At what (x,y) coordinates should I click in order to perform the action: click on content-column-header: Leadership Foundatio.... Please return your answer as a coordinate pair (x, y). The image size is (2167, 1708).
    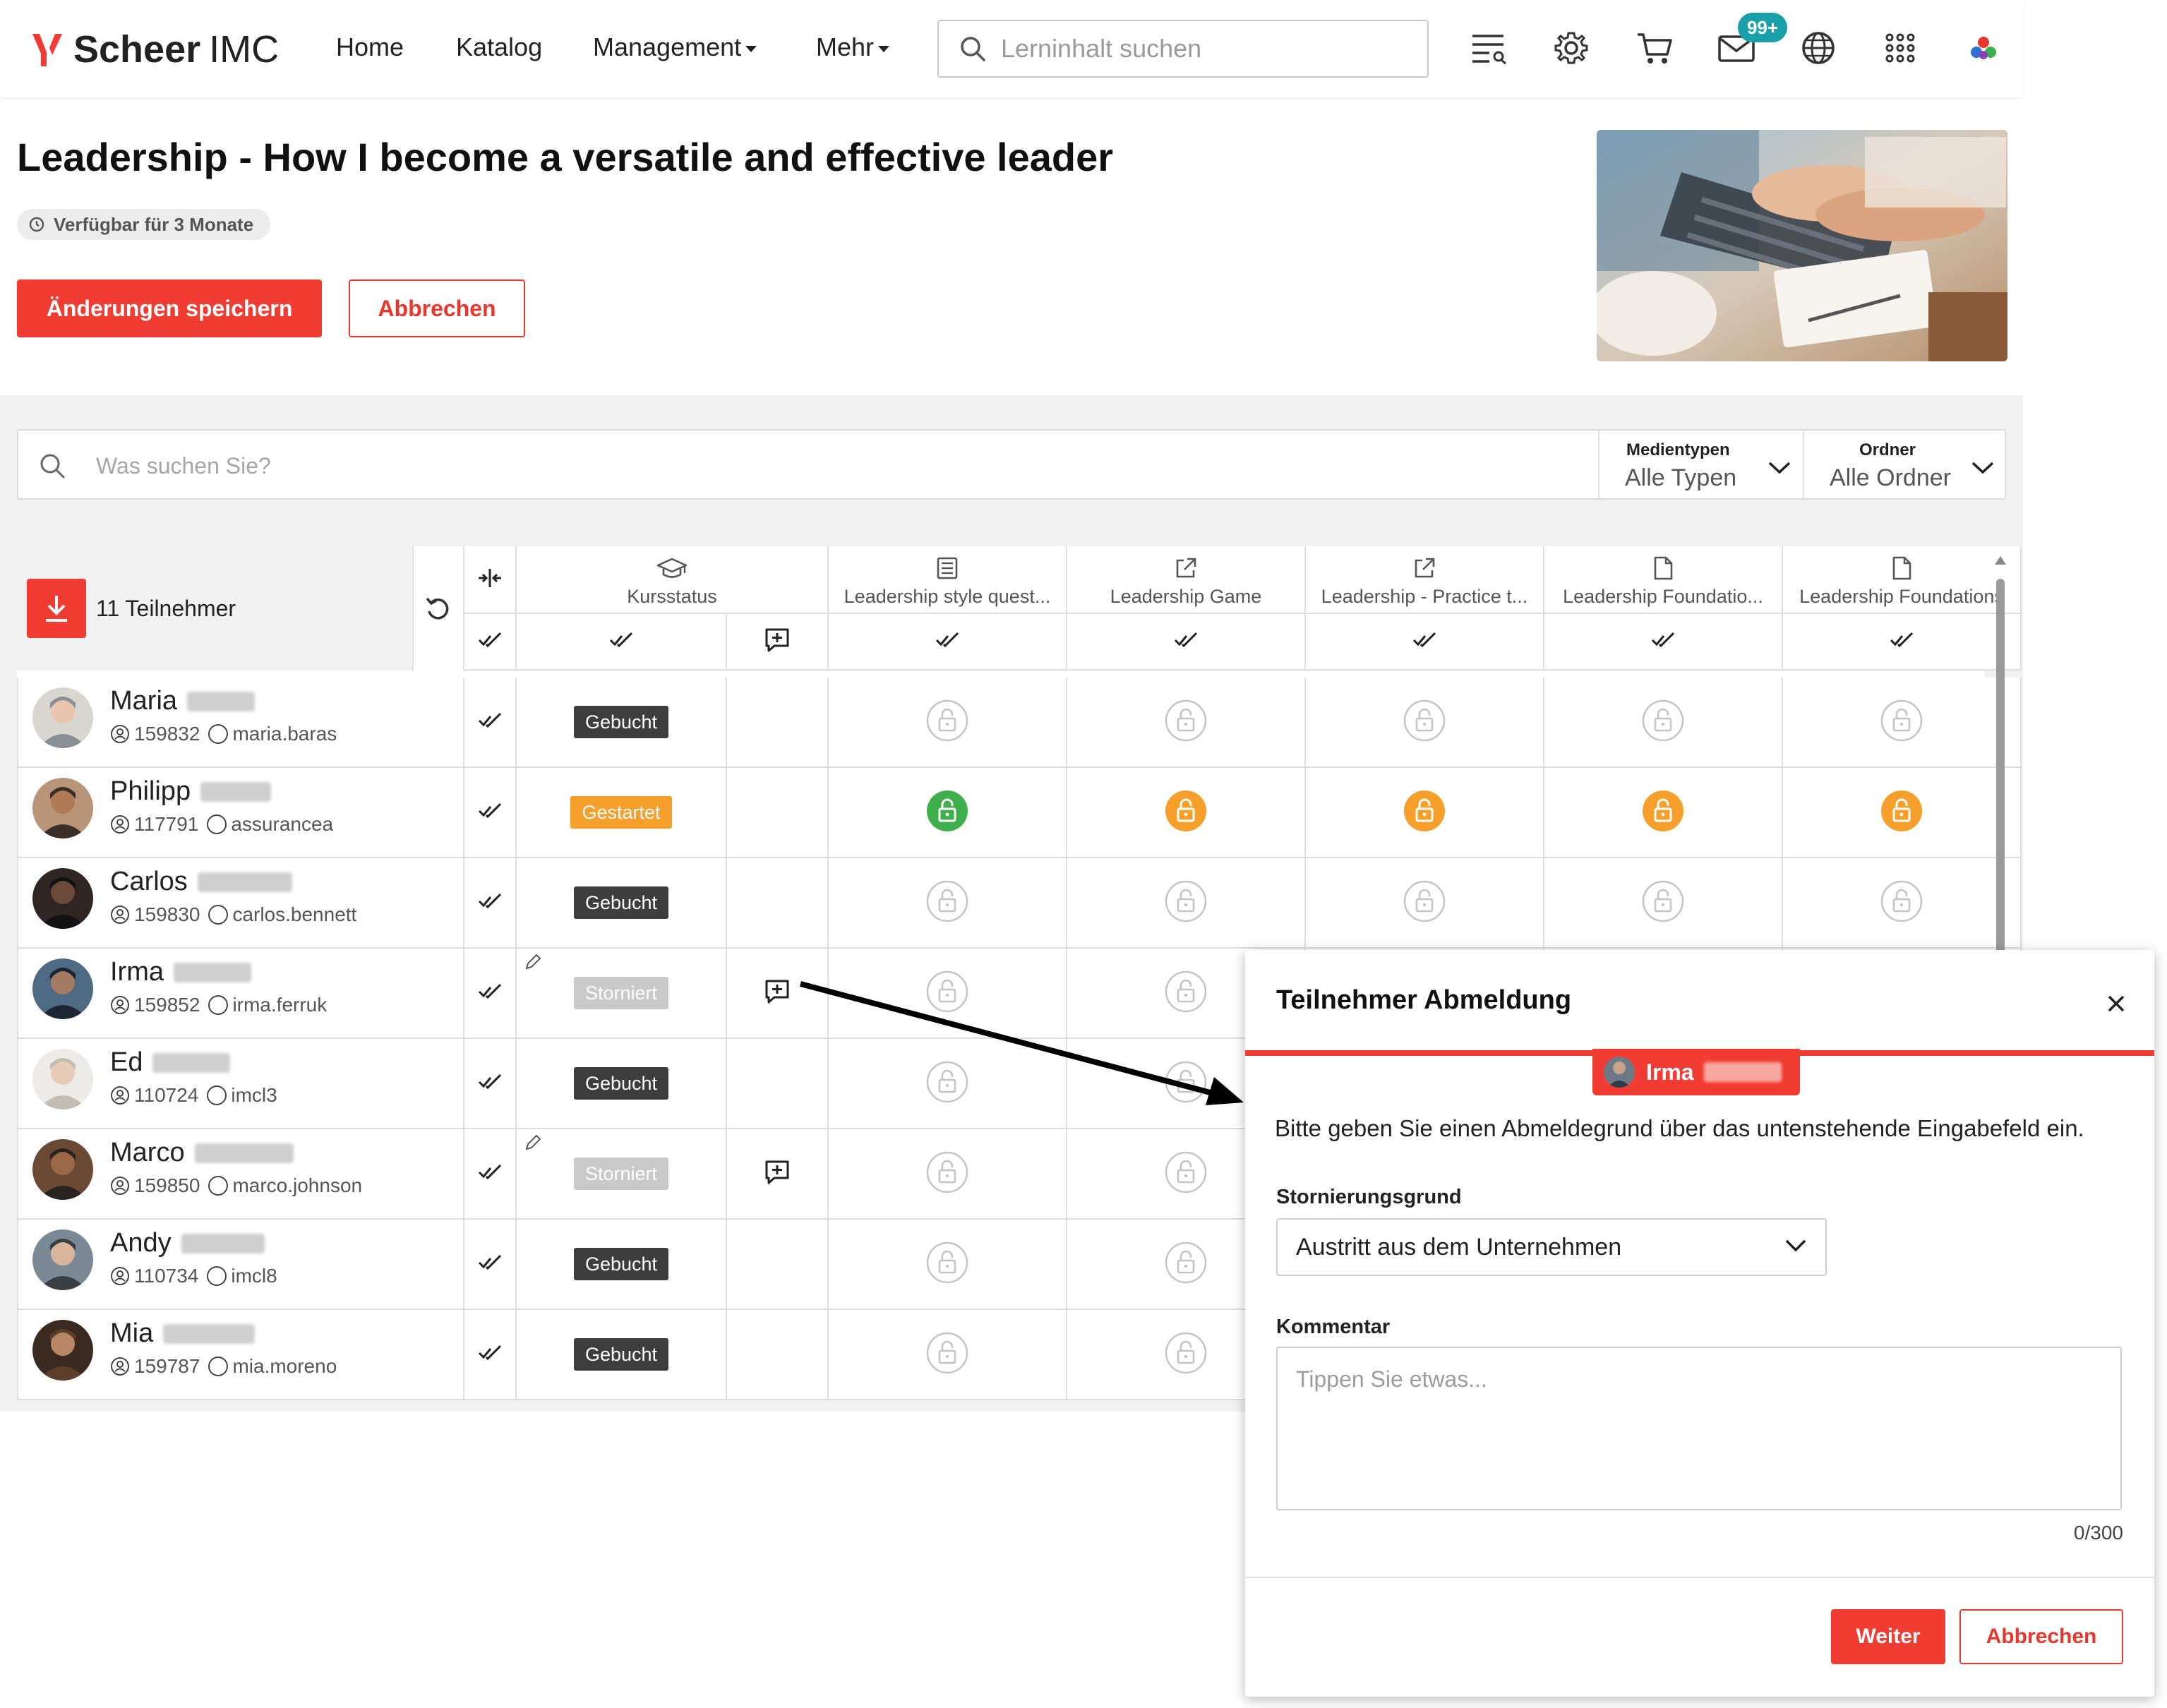
    Looking at the image, I should click on (1664, 580).